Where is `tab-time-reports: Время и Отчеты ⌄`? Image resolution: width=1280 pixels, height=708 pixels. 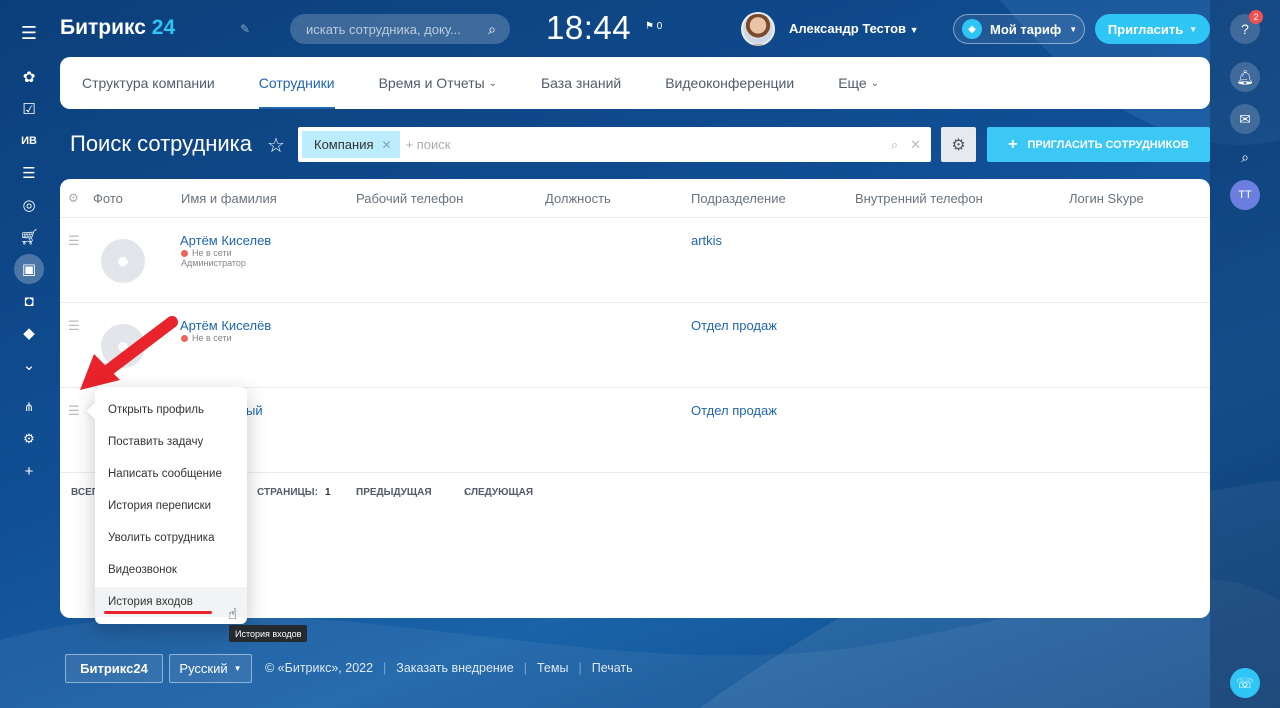 tab-time-reports: Время и Отчеты ⌄ is located at coordinates (438, 83).